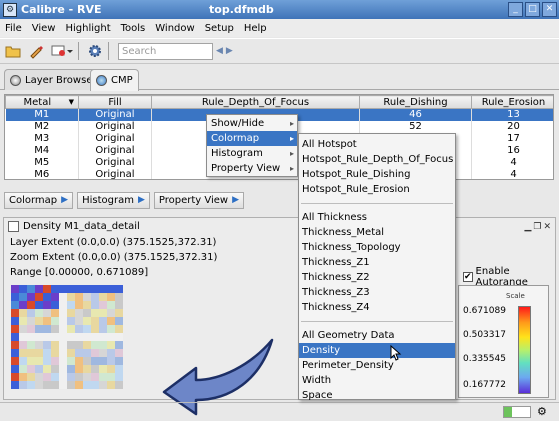  What do you see at coordinates (13, 28) in the screenshot?
I see `menu-file: File` at bounding box center [13, 28].